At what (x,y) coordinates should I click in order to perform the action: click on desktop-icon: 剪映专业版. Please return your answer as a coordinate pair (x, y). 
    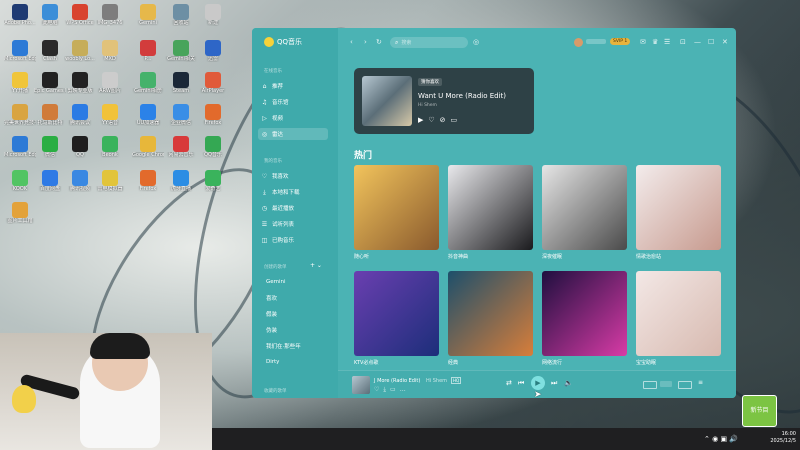
    Looking at the image, I should click on (80, 83).